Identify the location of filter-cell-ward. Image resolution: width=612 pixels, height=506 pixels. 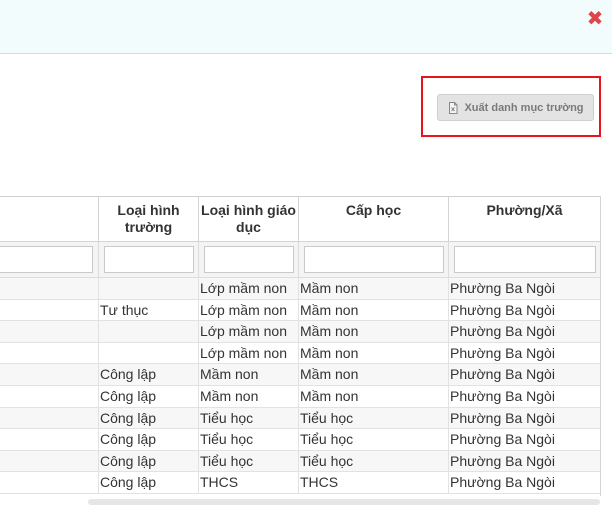
(524, 259).